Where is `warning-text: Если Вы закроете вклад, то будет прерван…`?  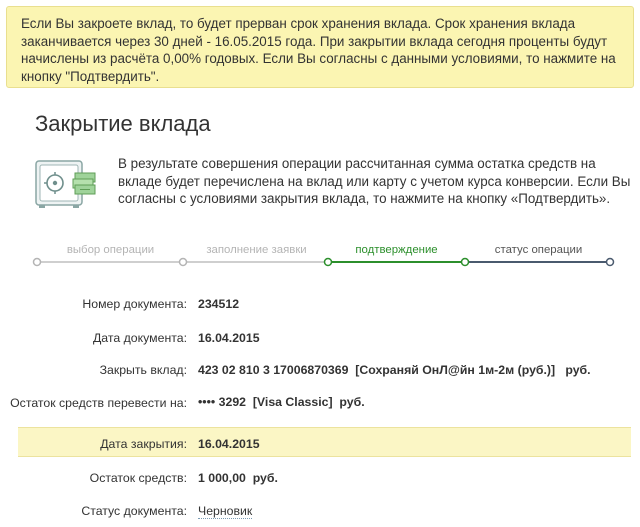 warning-text: Если Вы закроете вклад, то будет прерван… is located at coordinates (318, 50).